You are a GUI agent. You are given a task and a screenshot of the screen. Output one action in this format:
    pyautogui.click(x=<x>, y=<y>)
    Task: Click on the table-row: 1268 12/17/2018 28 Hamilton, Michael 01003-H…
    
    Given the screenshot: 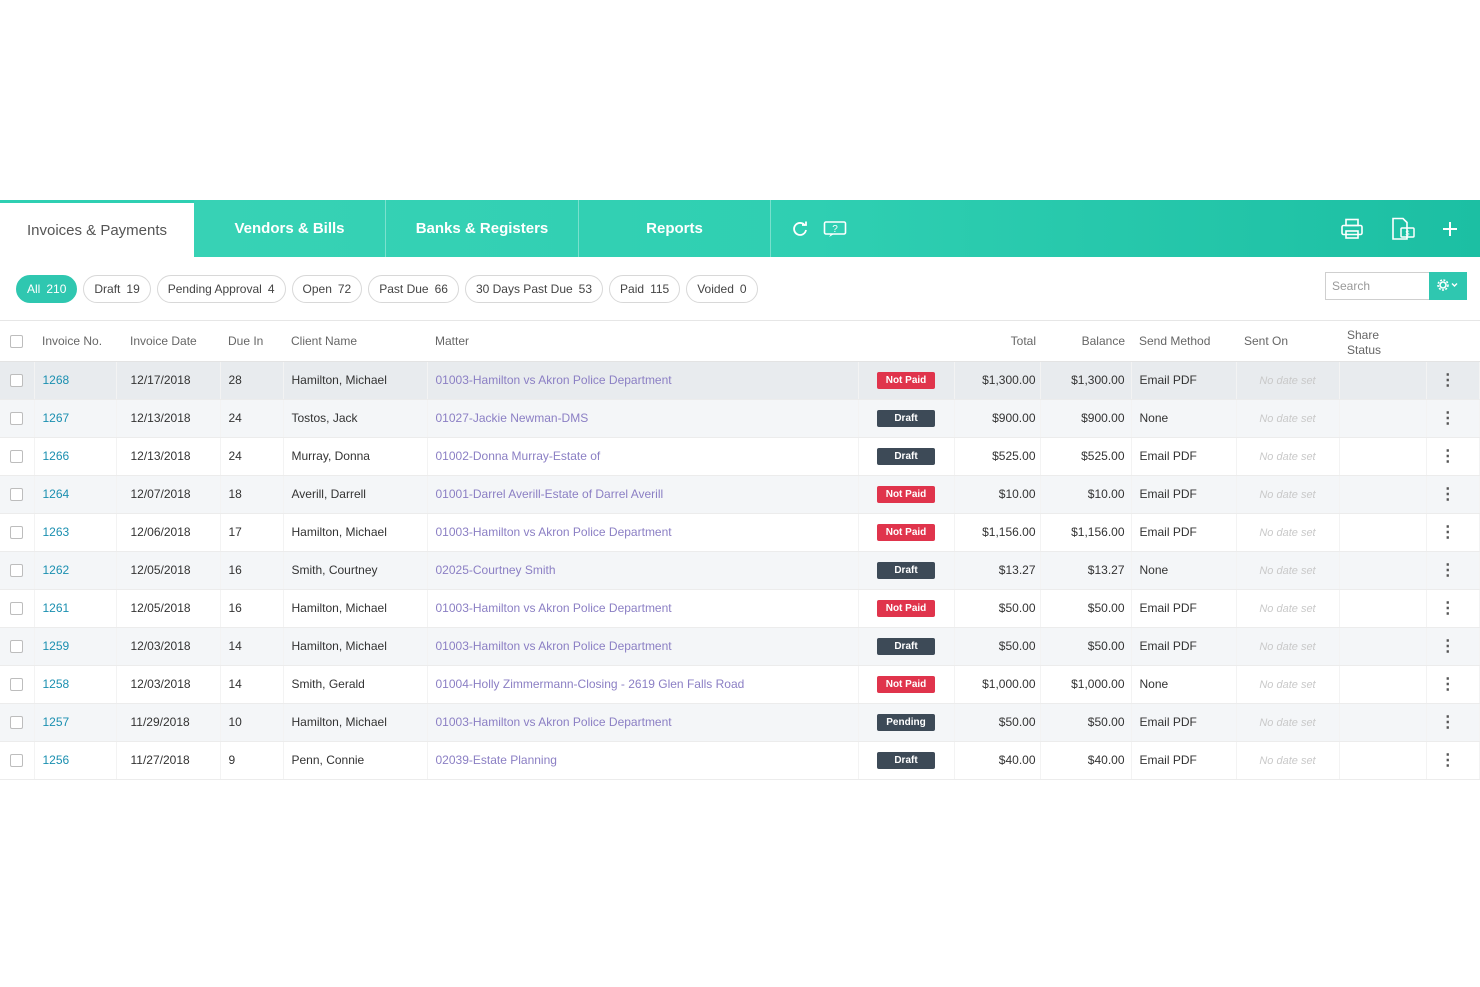 What is the action you would take?
    pyautogui.click(x=740, y=380)
    